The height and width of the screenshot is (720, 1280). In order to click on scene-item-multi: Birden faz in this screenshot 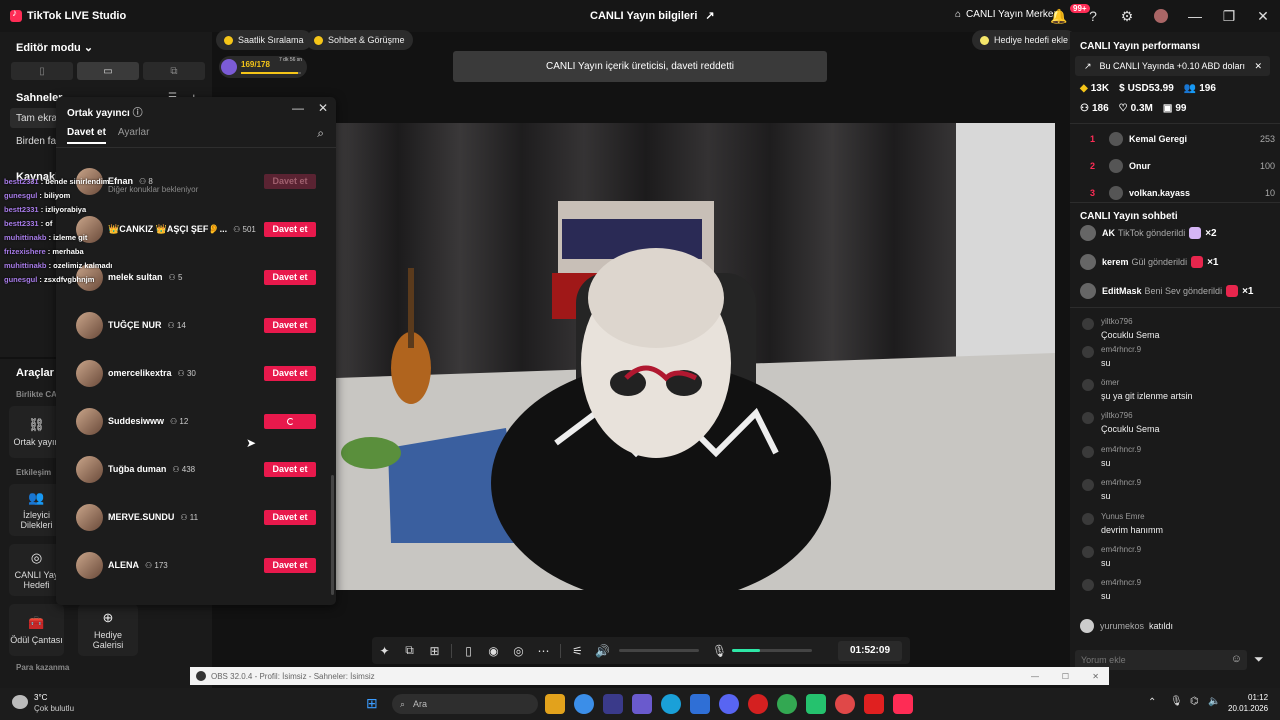, I will do `click(38, 141)`.